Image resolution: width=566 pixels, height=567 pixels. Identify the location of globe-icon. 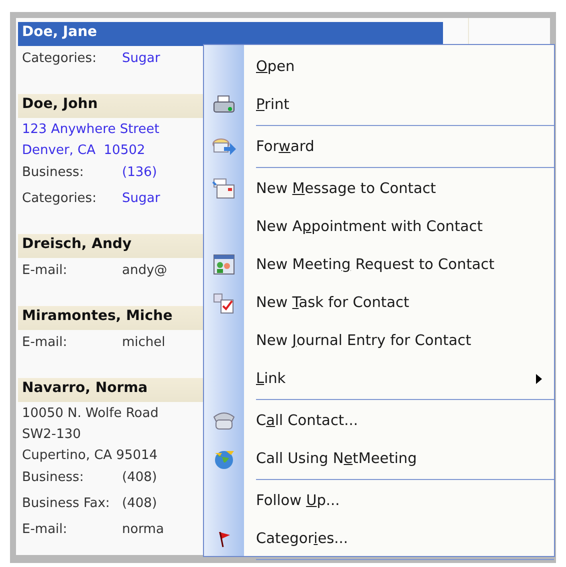
(224, 459).